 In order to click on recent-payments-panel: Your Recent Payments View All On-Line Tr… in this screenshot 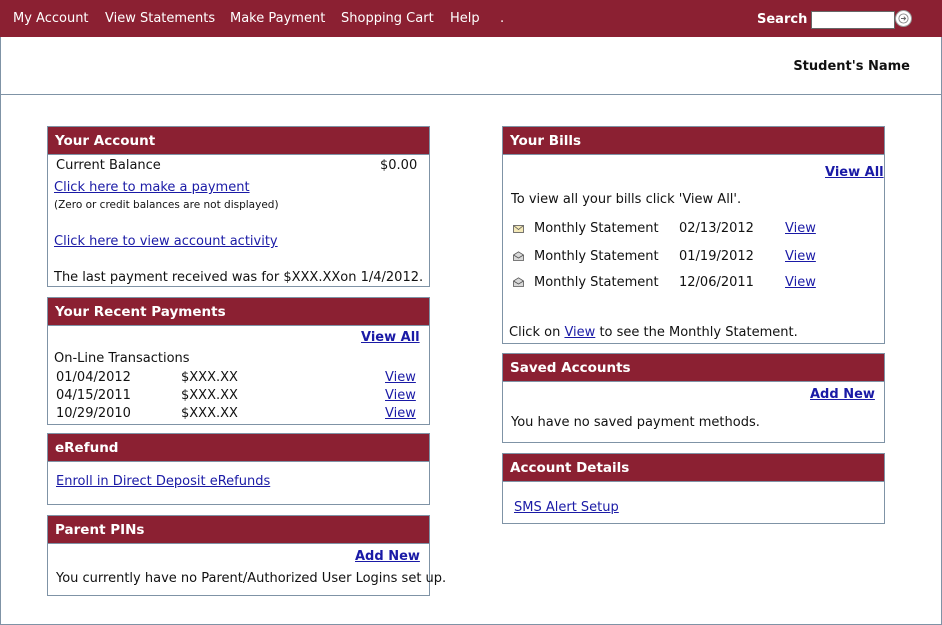, I will do `click(238, 361)`.